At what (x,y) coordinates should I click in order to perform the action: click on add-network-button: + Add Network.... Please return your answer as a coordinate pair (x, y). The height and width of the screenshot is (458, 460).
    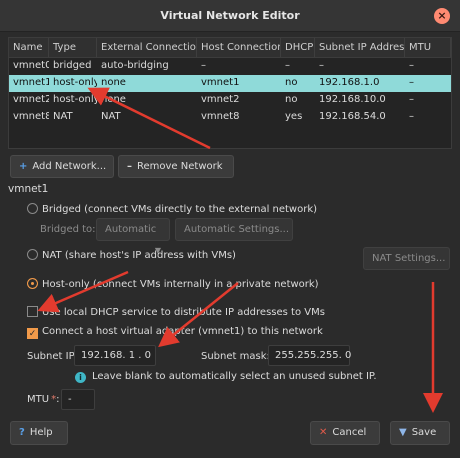
    Looking at the image, I should click on (62, 166).